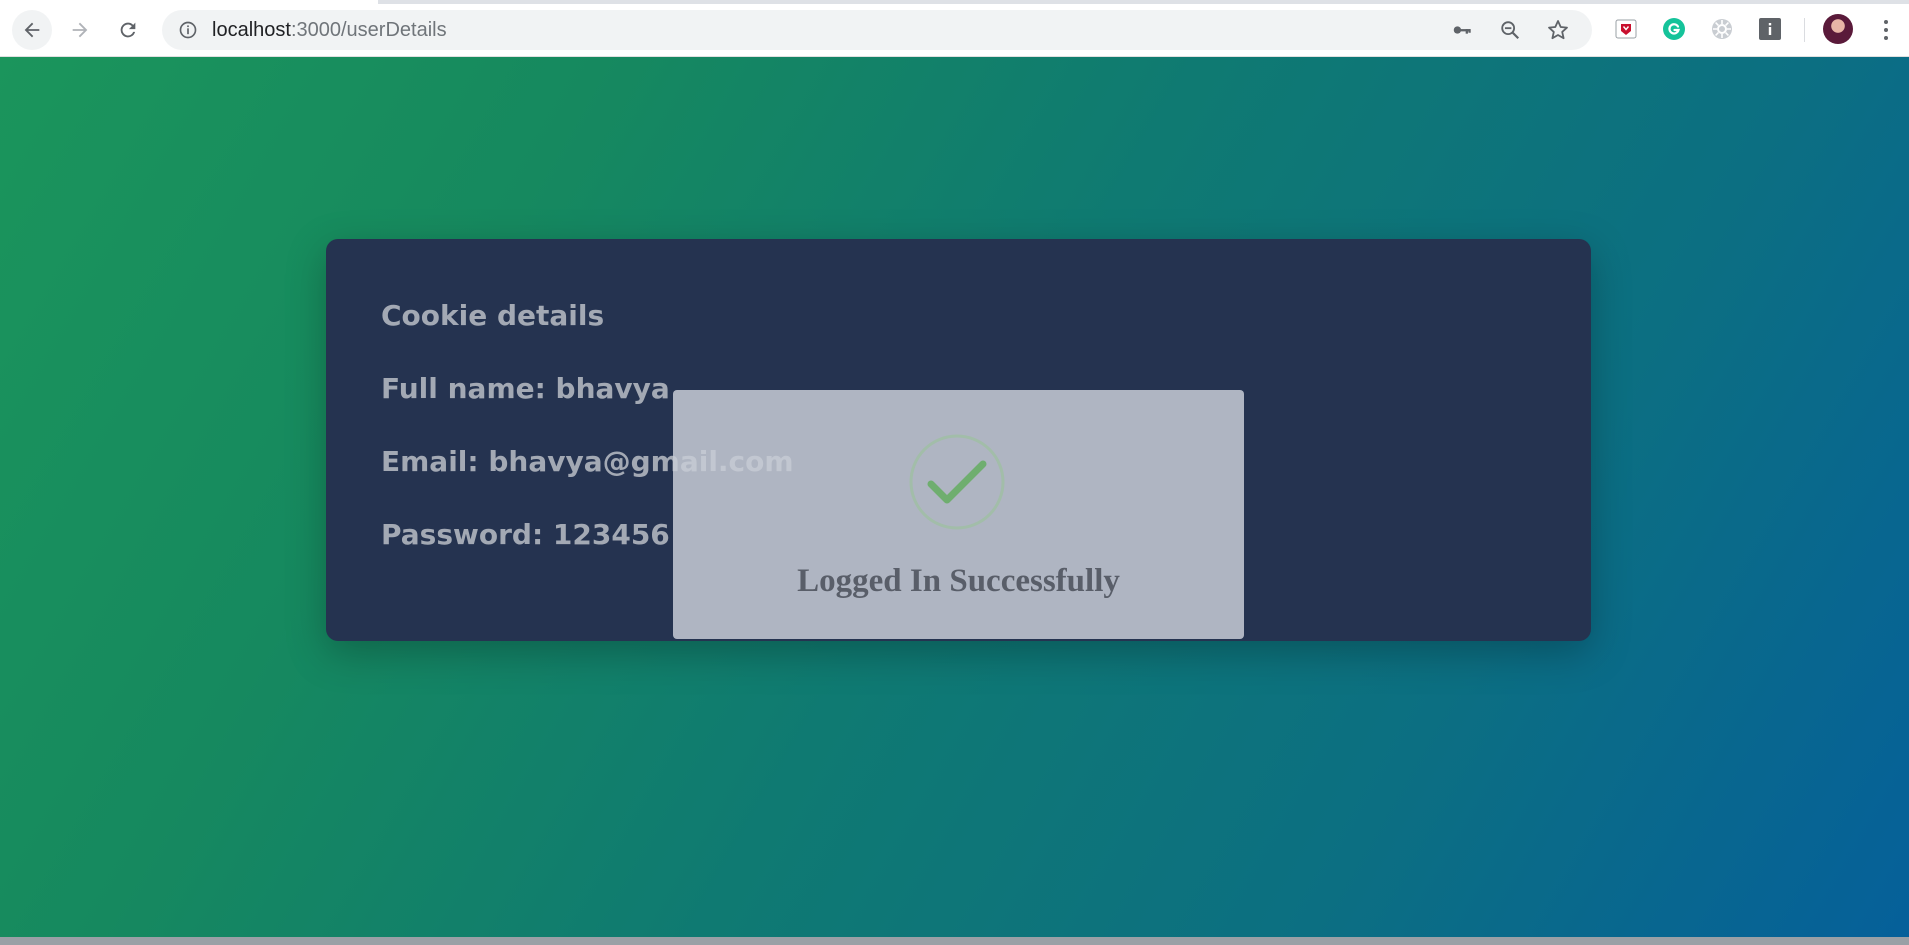 The width and height of the screenshot is (1909, 945). What do you see at coordinates (1722, 29) in the screenshot?
I see `extension-gear-icon` at bounding box center [1722, 29].